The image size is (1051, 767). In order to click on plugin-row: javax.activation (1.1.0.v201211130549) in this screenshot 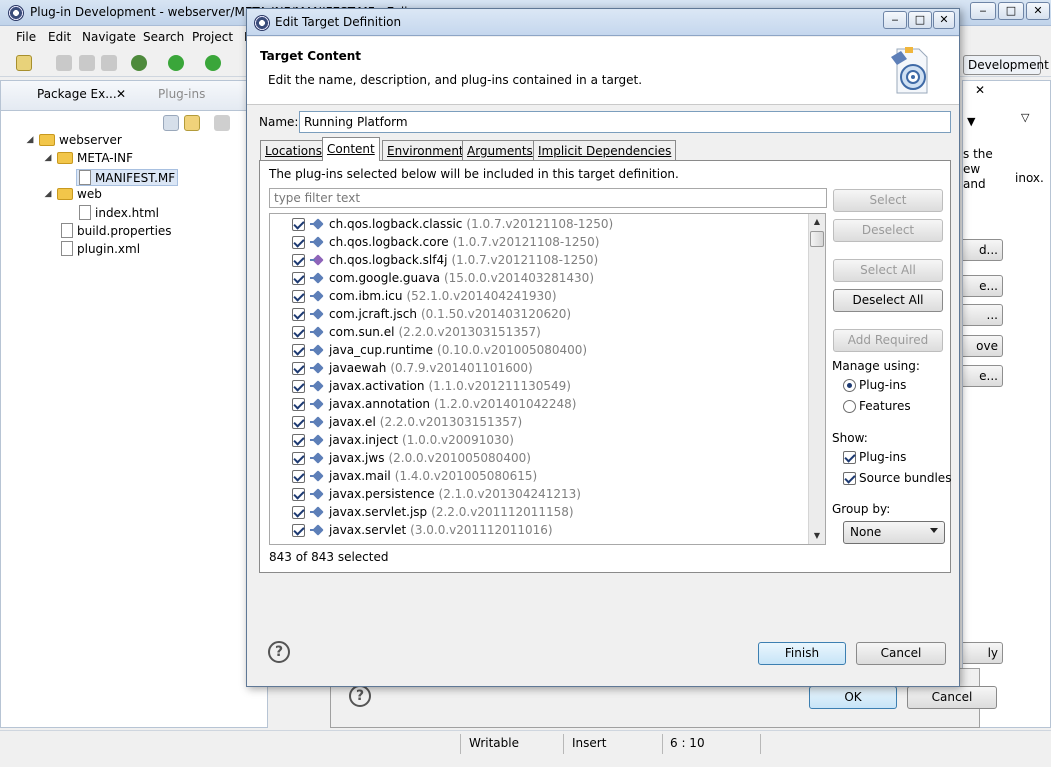, I will do `click(431, 386)`.